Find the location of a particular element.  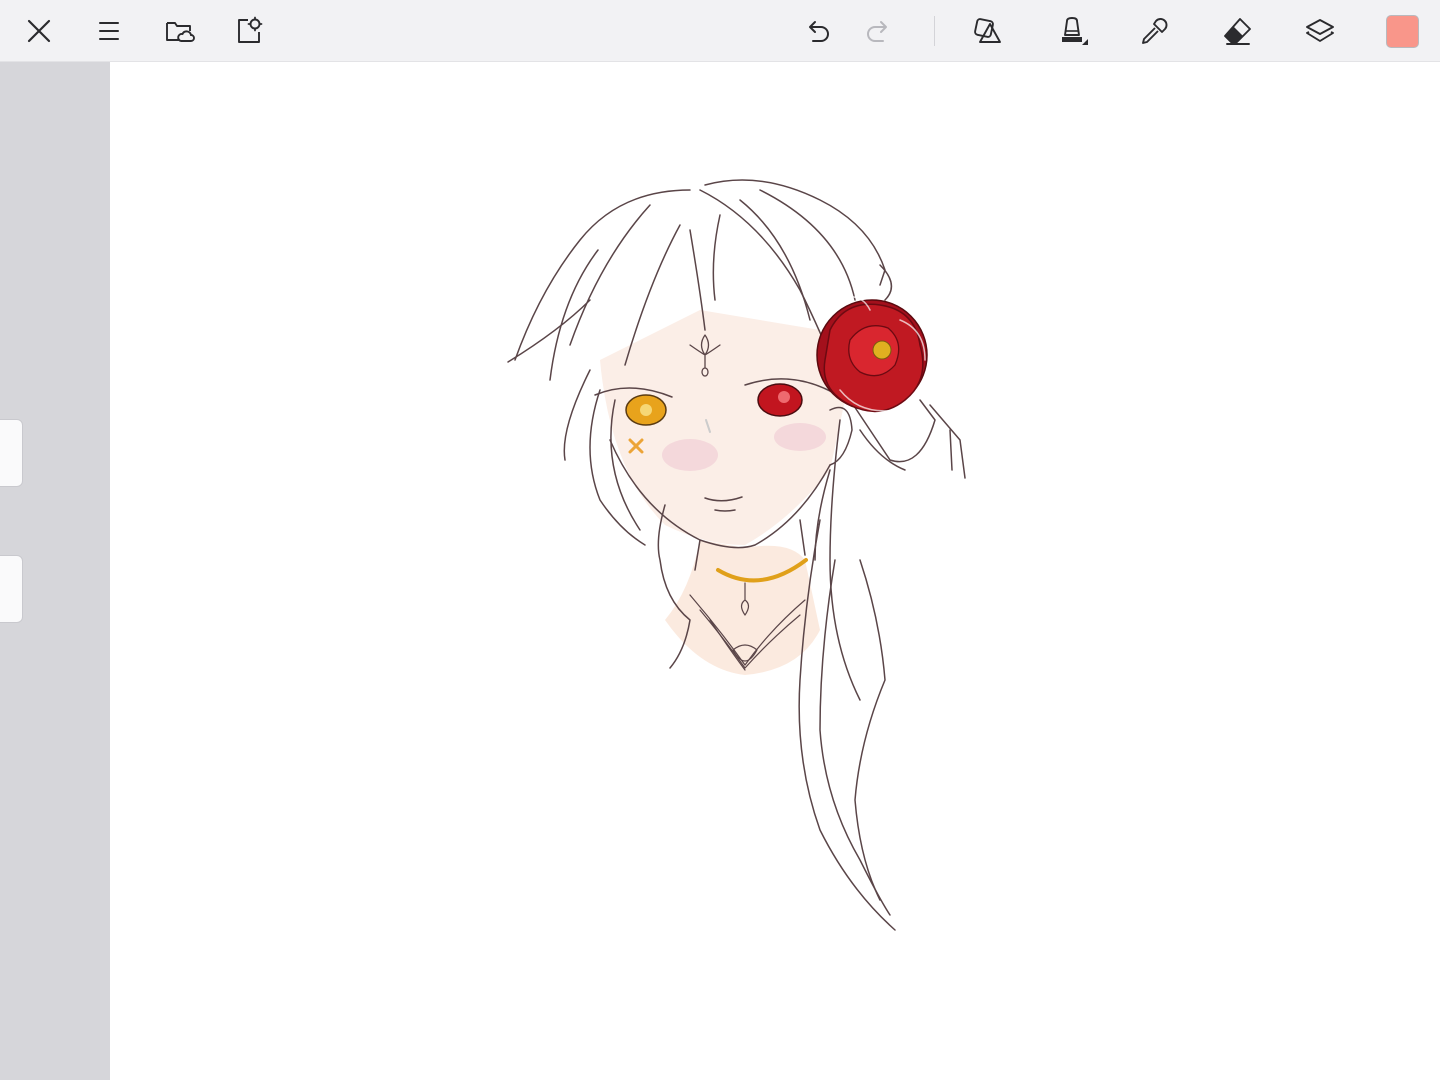

redo-button is located at coordinates (879, 31).